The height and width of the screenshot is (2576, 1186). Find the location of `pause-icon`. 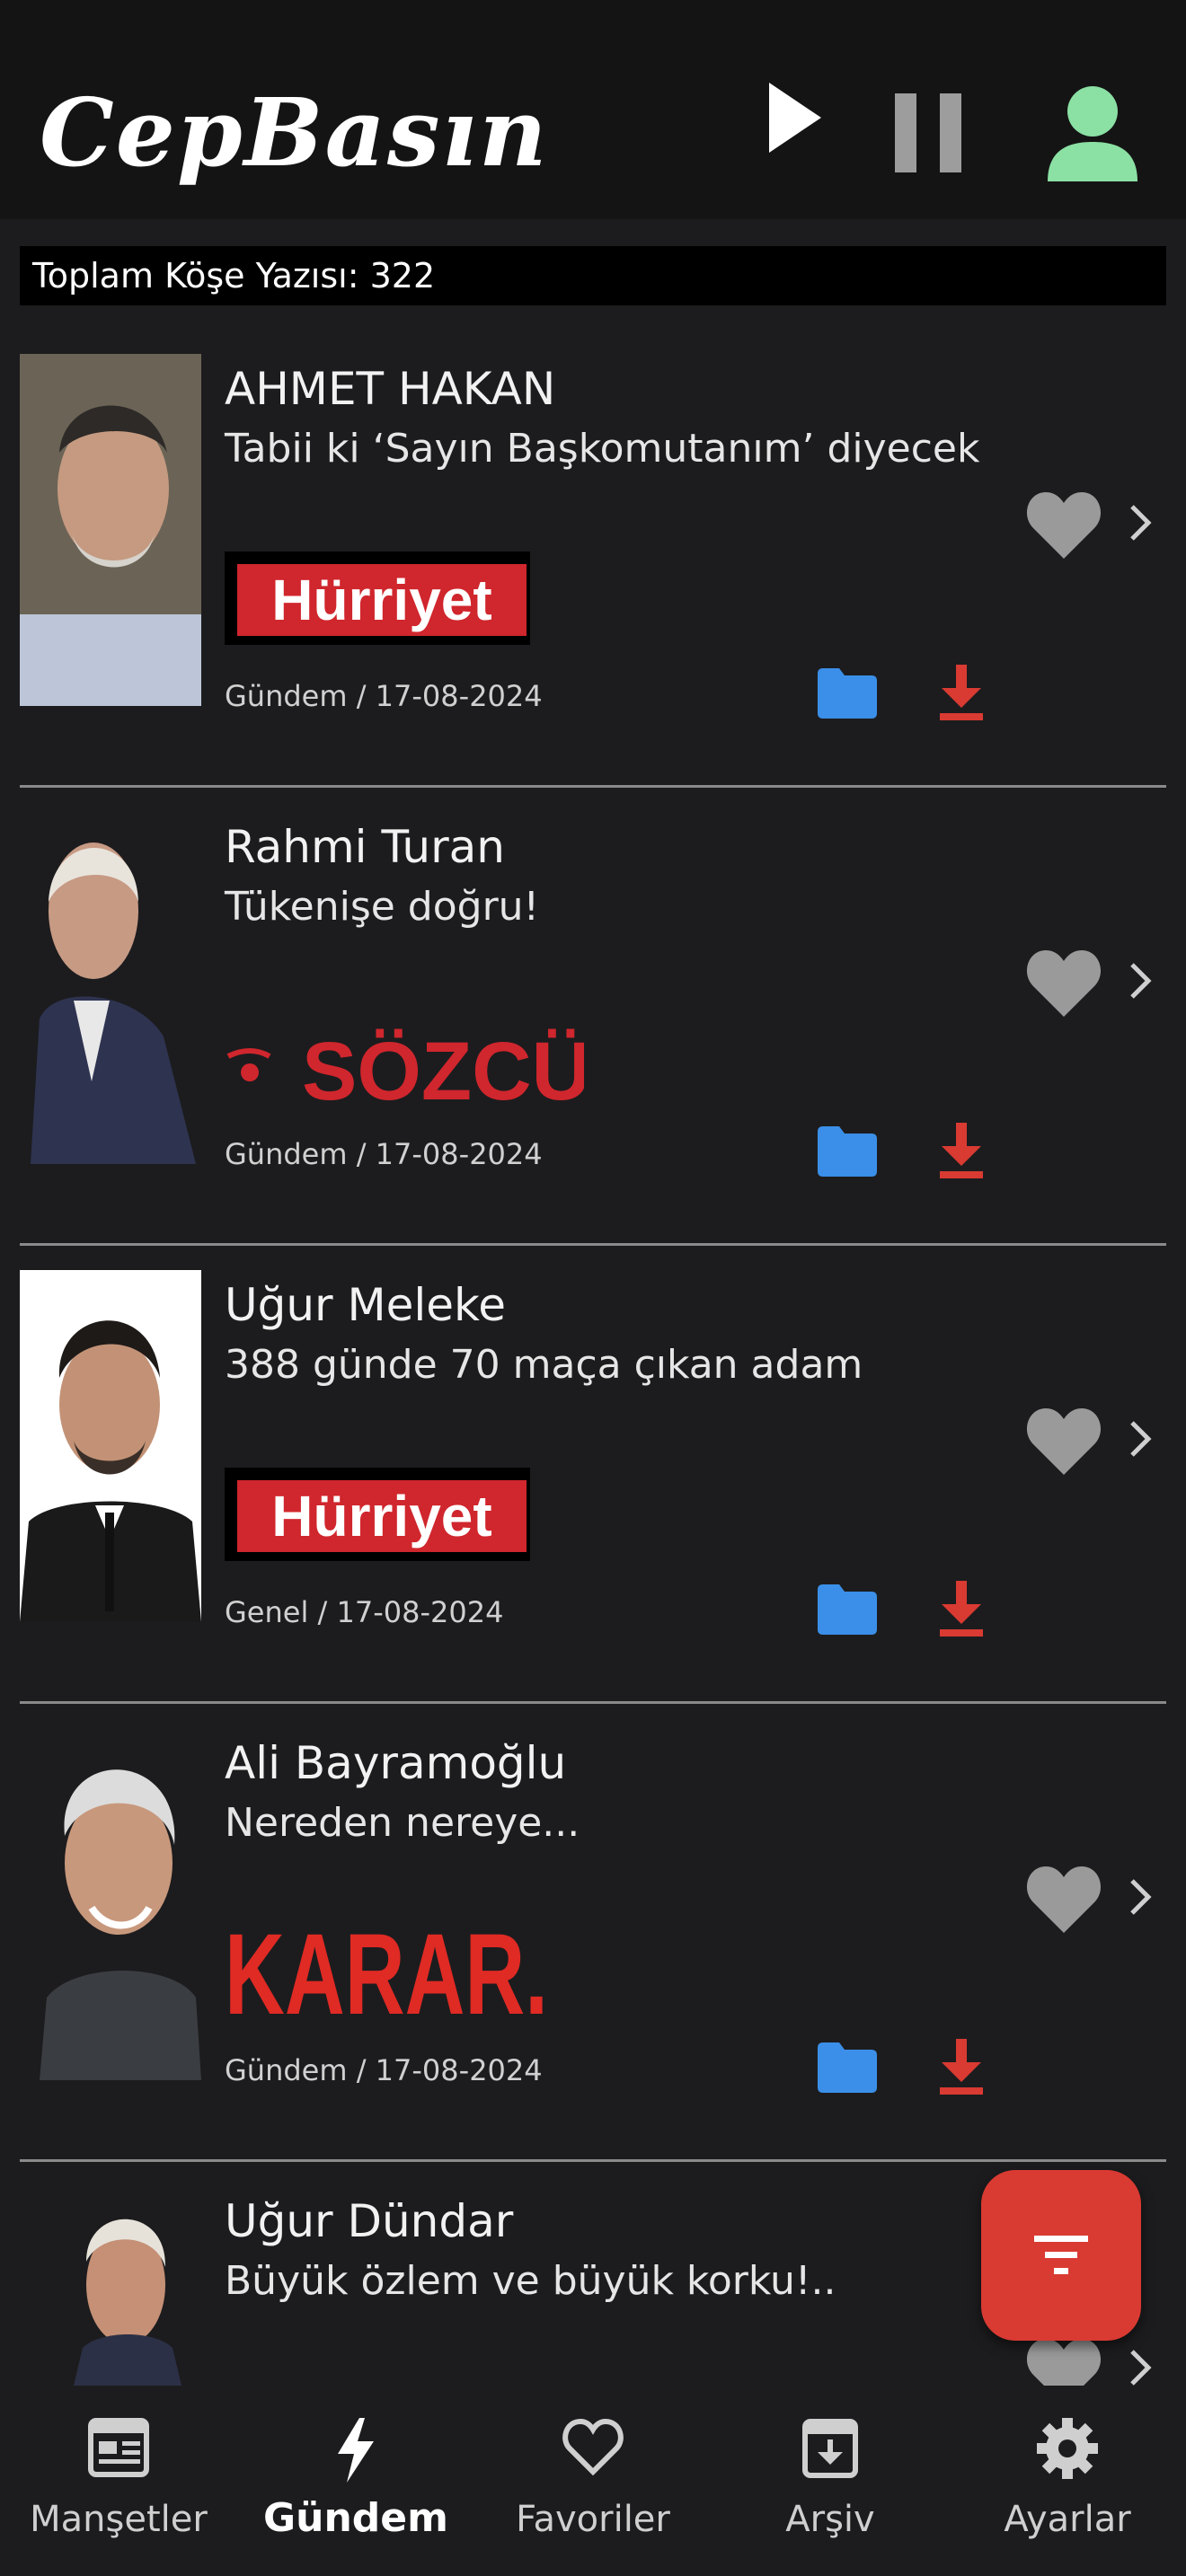

pause-icon is located at coordinates (928, 132).